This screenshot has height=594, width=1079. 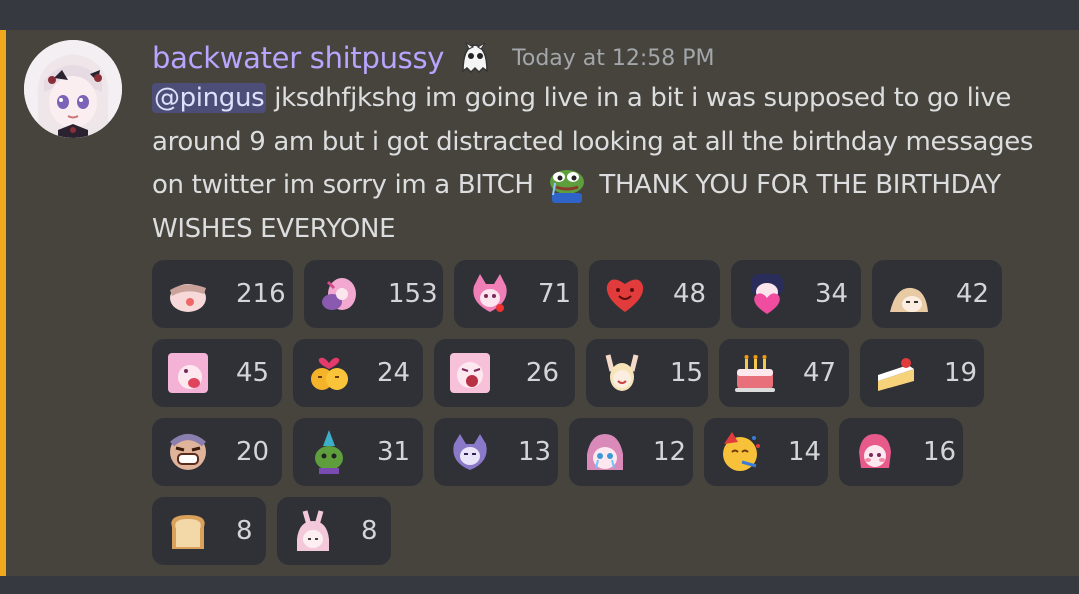 What do you see at coordinates (875, 452) in the screenshot?
I see `pink-girl-blush-emote-icon` at bounding box center [875, 452].